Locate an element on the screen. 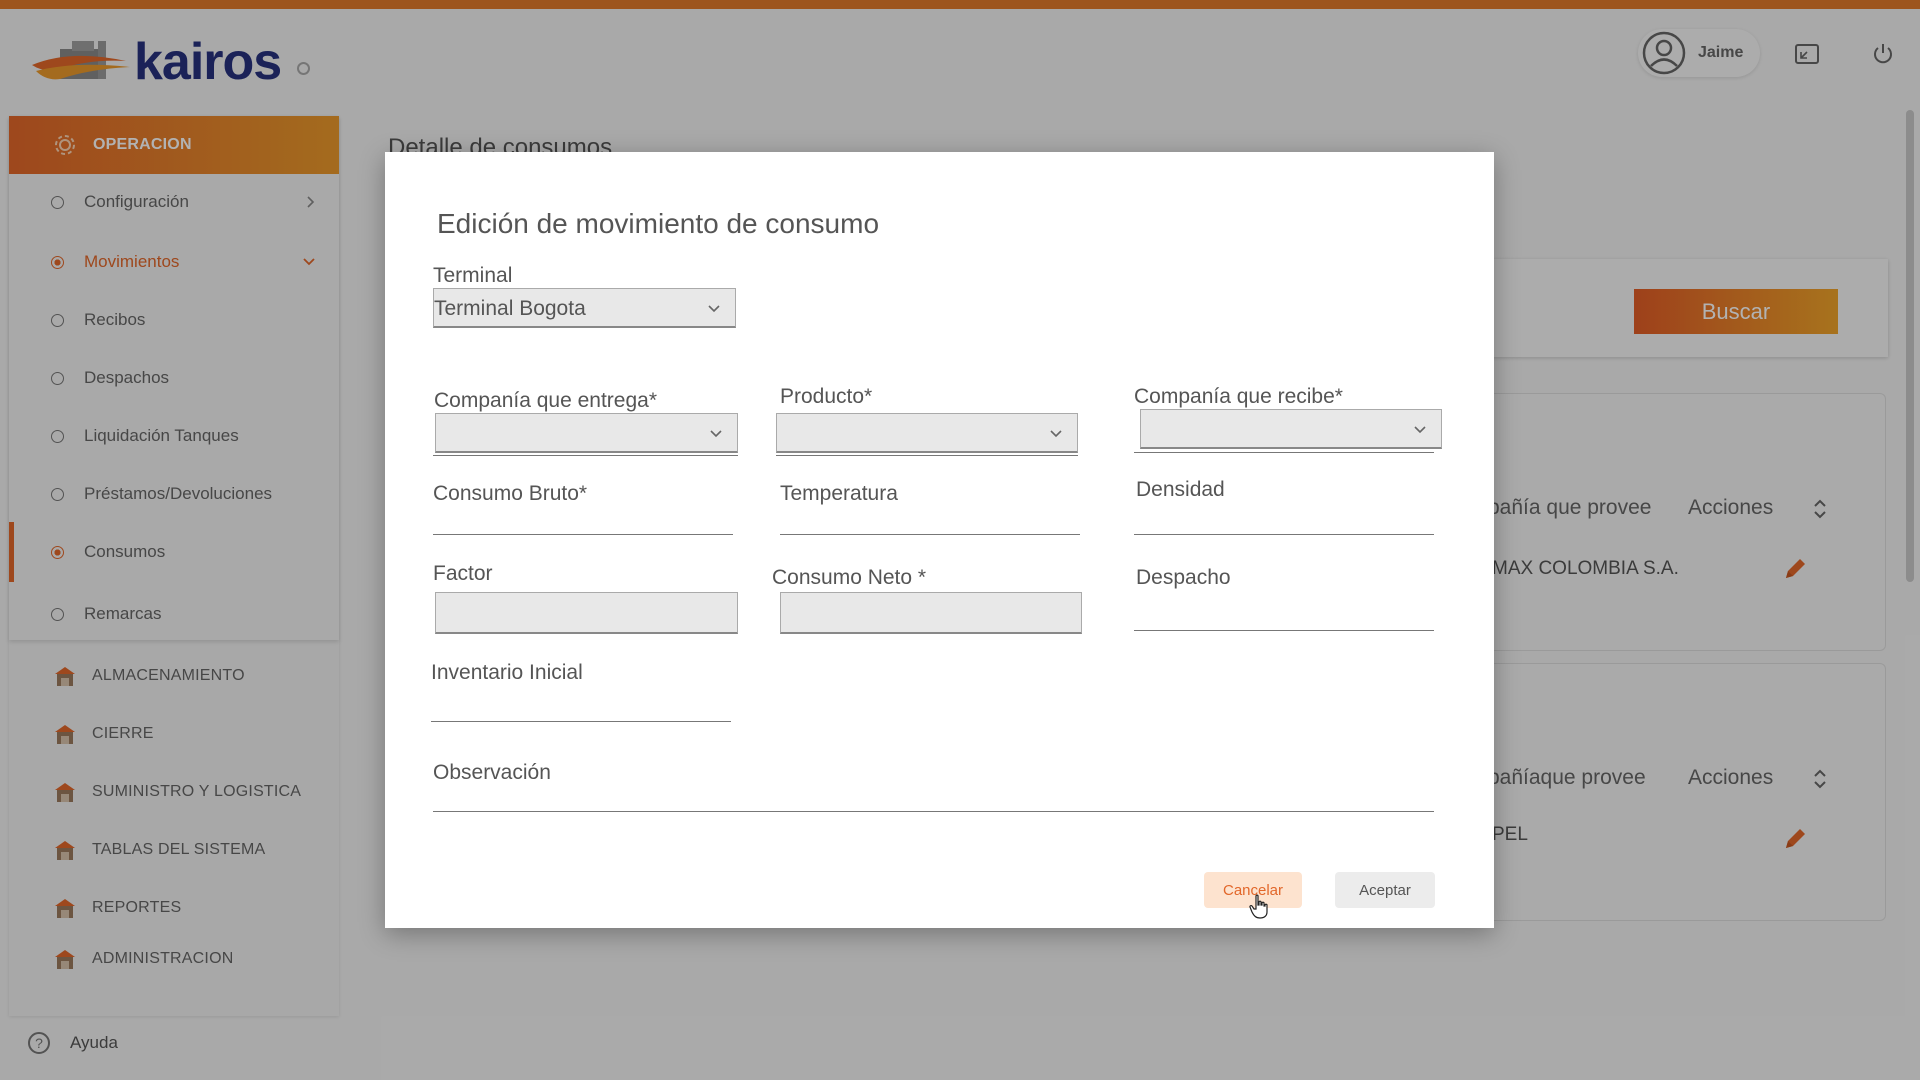  terminal-select-value: Terminal Bogota is located at coordinates (510, 308).